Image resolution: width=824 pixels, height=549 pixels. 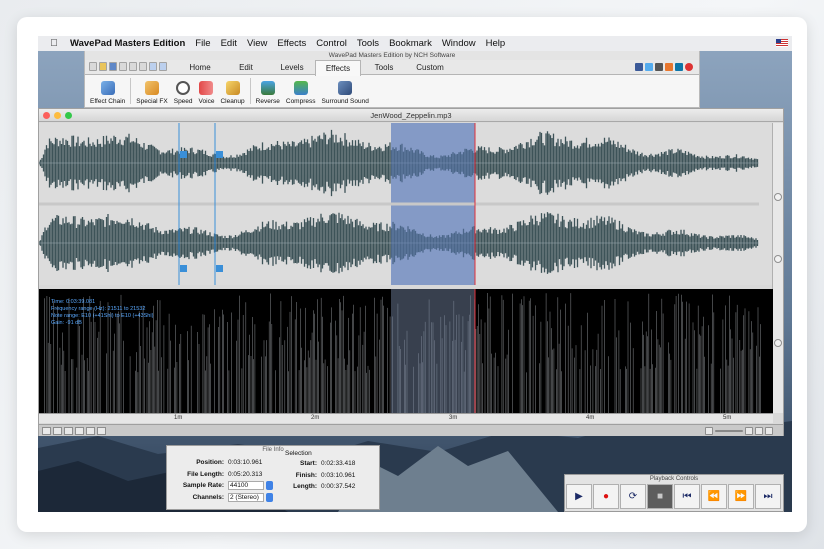 I want to click on effect-chain-label: Effect Chain, so click(x=108, y=101).